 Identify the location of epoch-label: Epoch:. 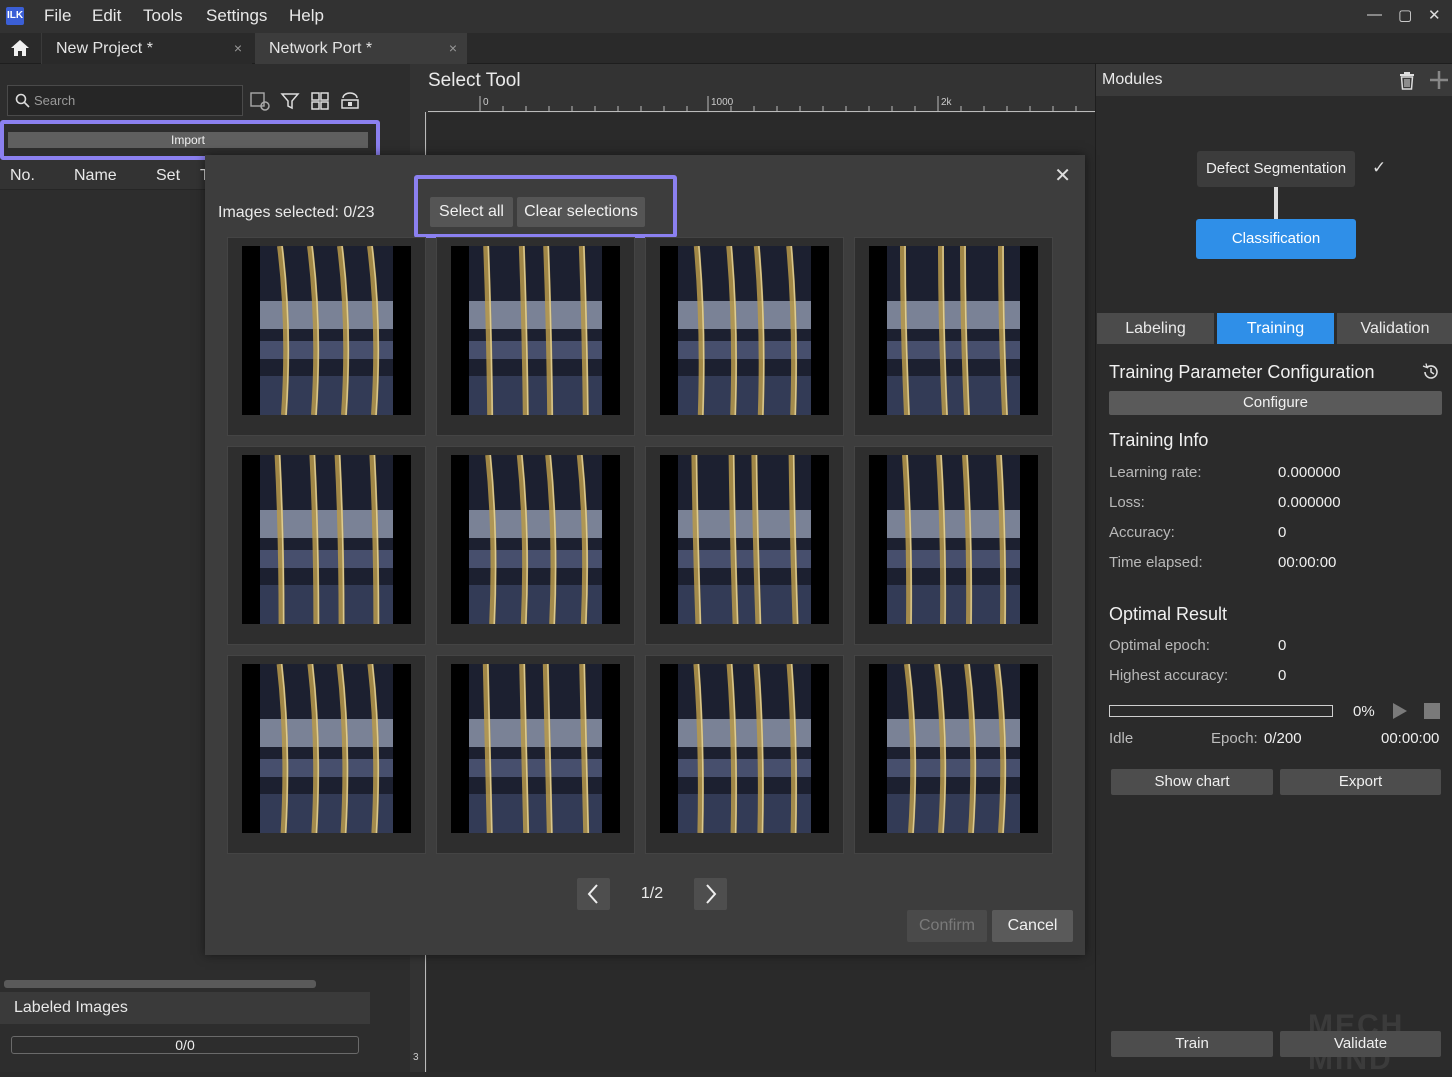
(1234, 738).